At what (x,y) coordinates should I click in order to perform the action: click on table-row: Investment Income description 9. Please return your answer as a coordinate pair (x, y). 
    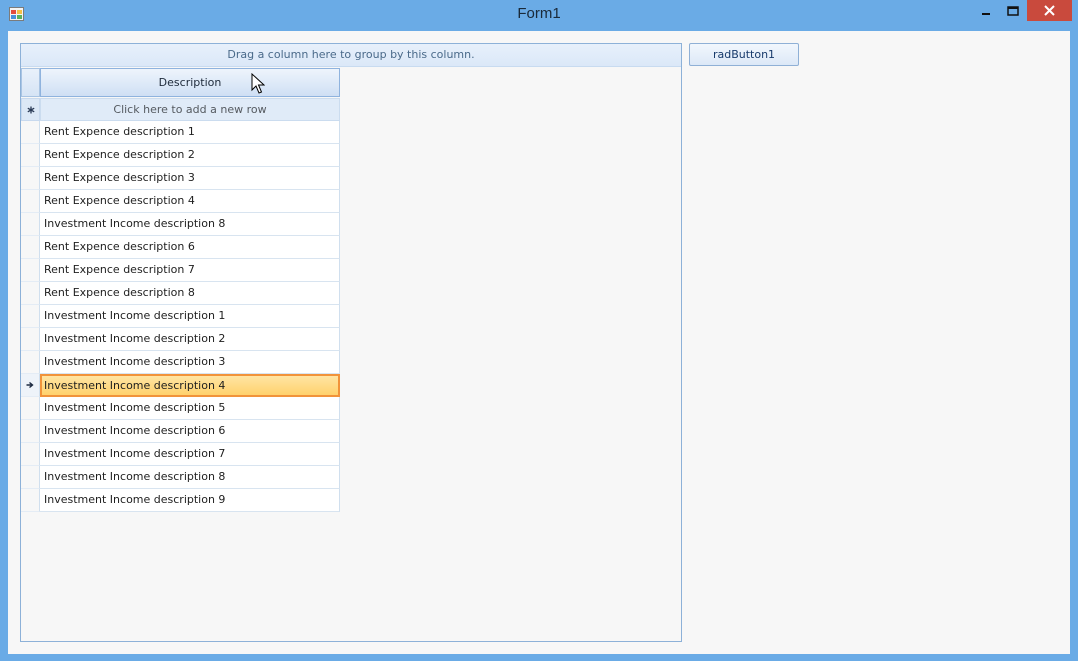
    Looking at the image, I should click on (181, 500).